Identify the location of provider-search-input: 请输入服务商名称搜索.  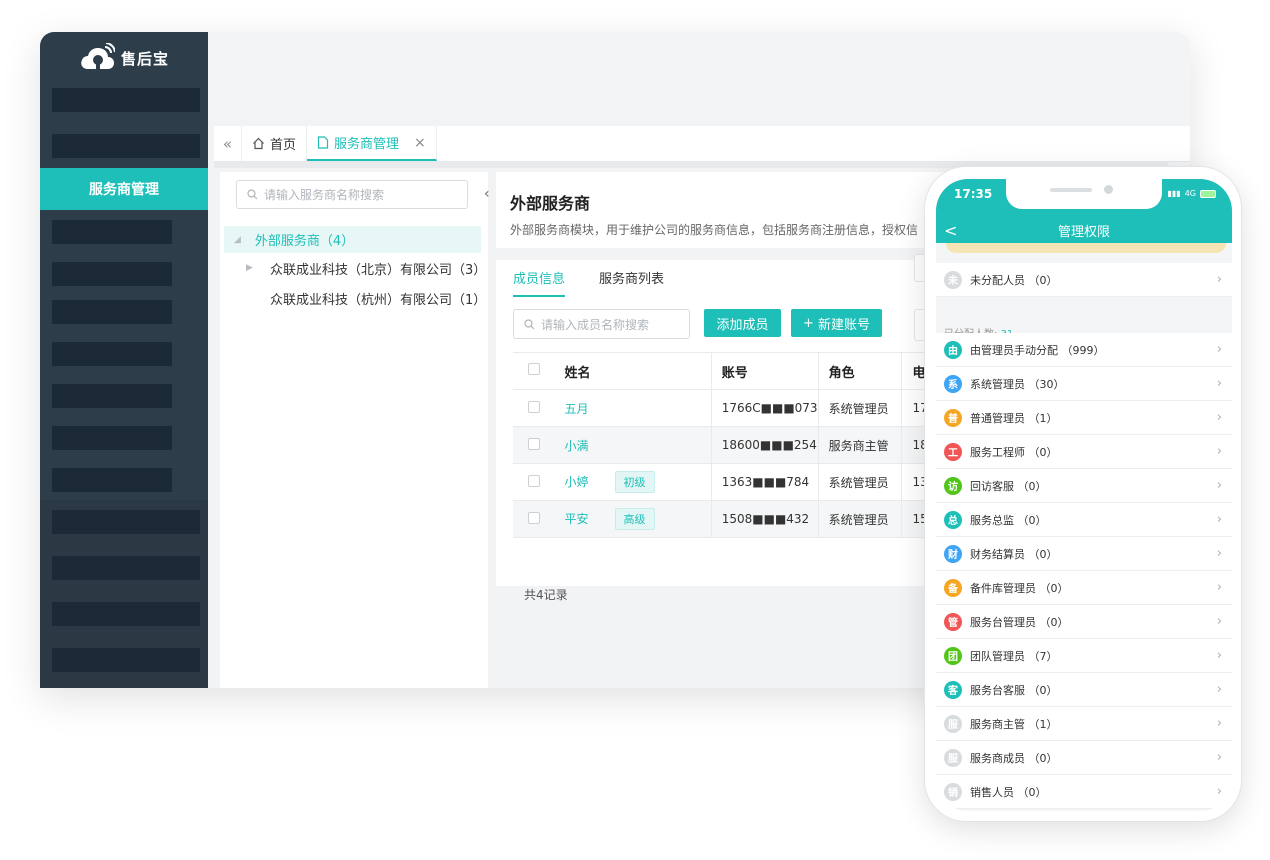
(352, 194).